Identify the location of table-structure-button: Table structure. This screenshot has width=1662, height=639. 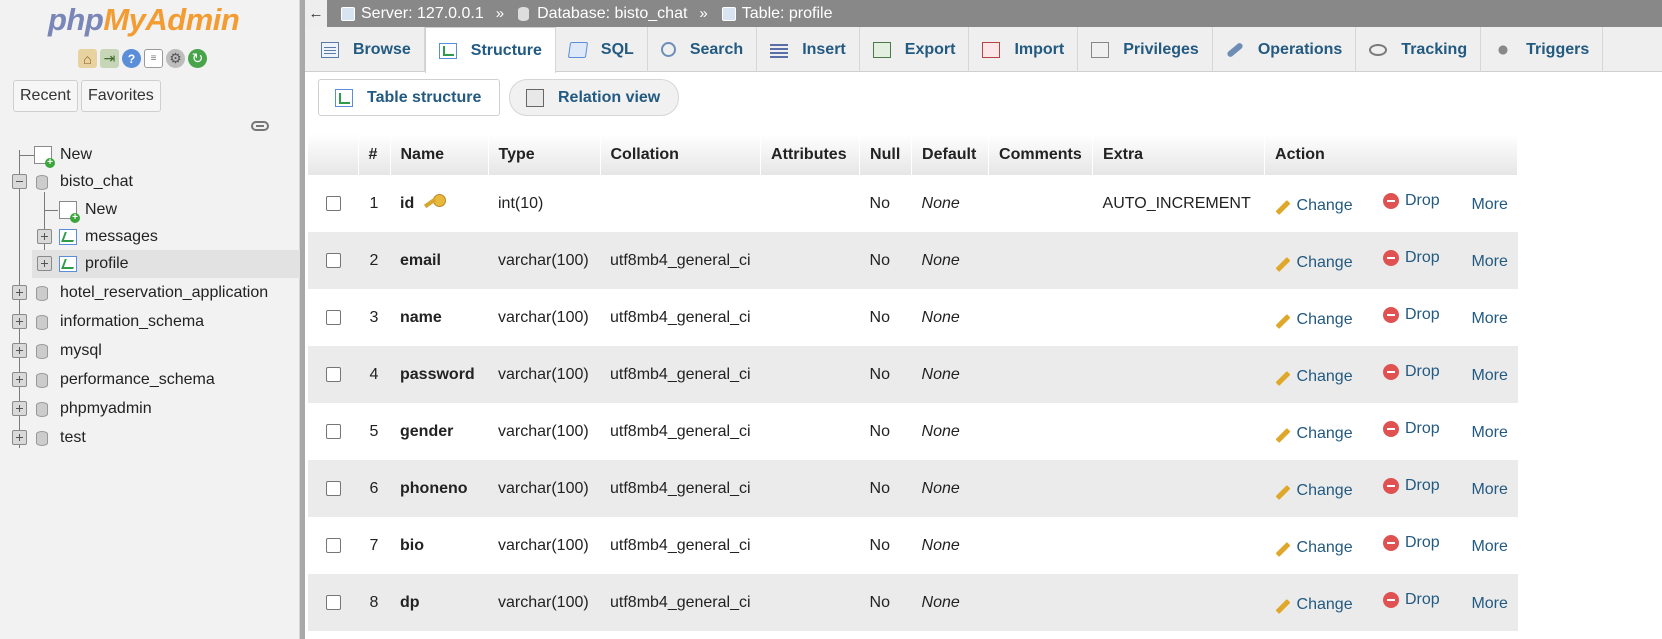
(409, 97).